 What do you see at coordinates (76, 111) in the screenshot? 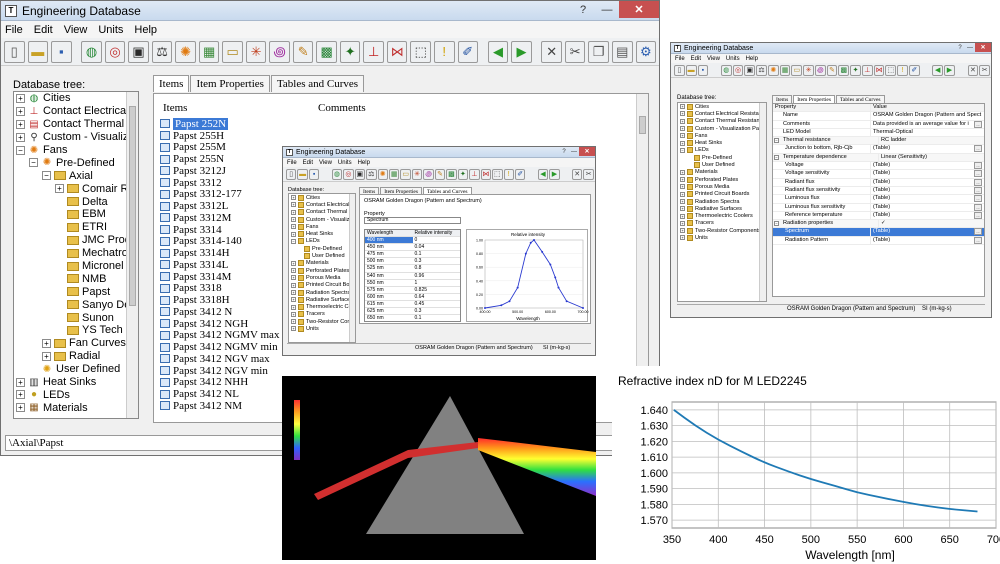
I see `tree-node: + ⊥ Contact Electrical Resis` at bounding box center [76, 111].